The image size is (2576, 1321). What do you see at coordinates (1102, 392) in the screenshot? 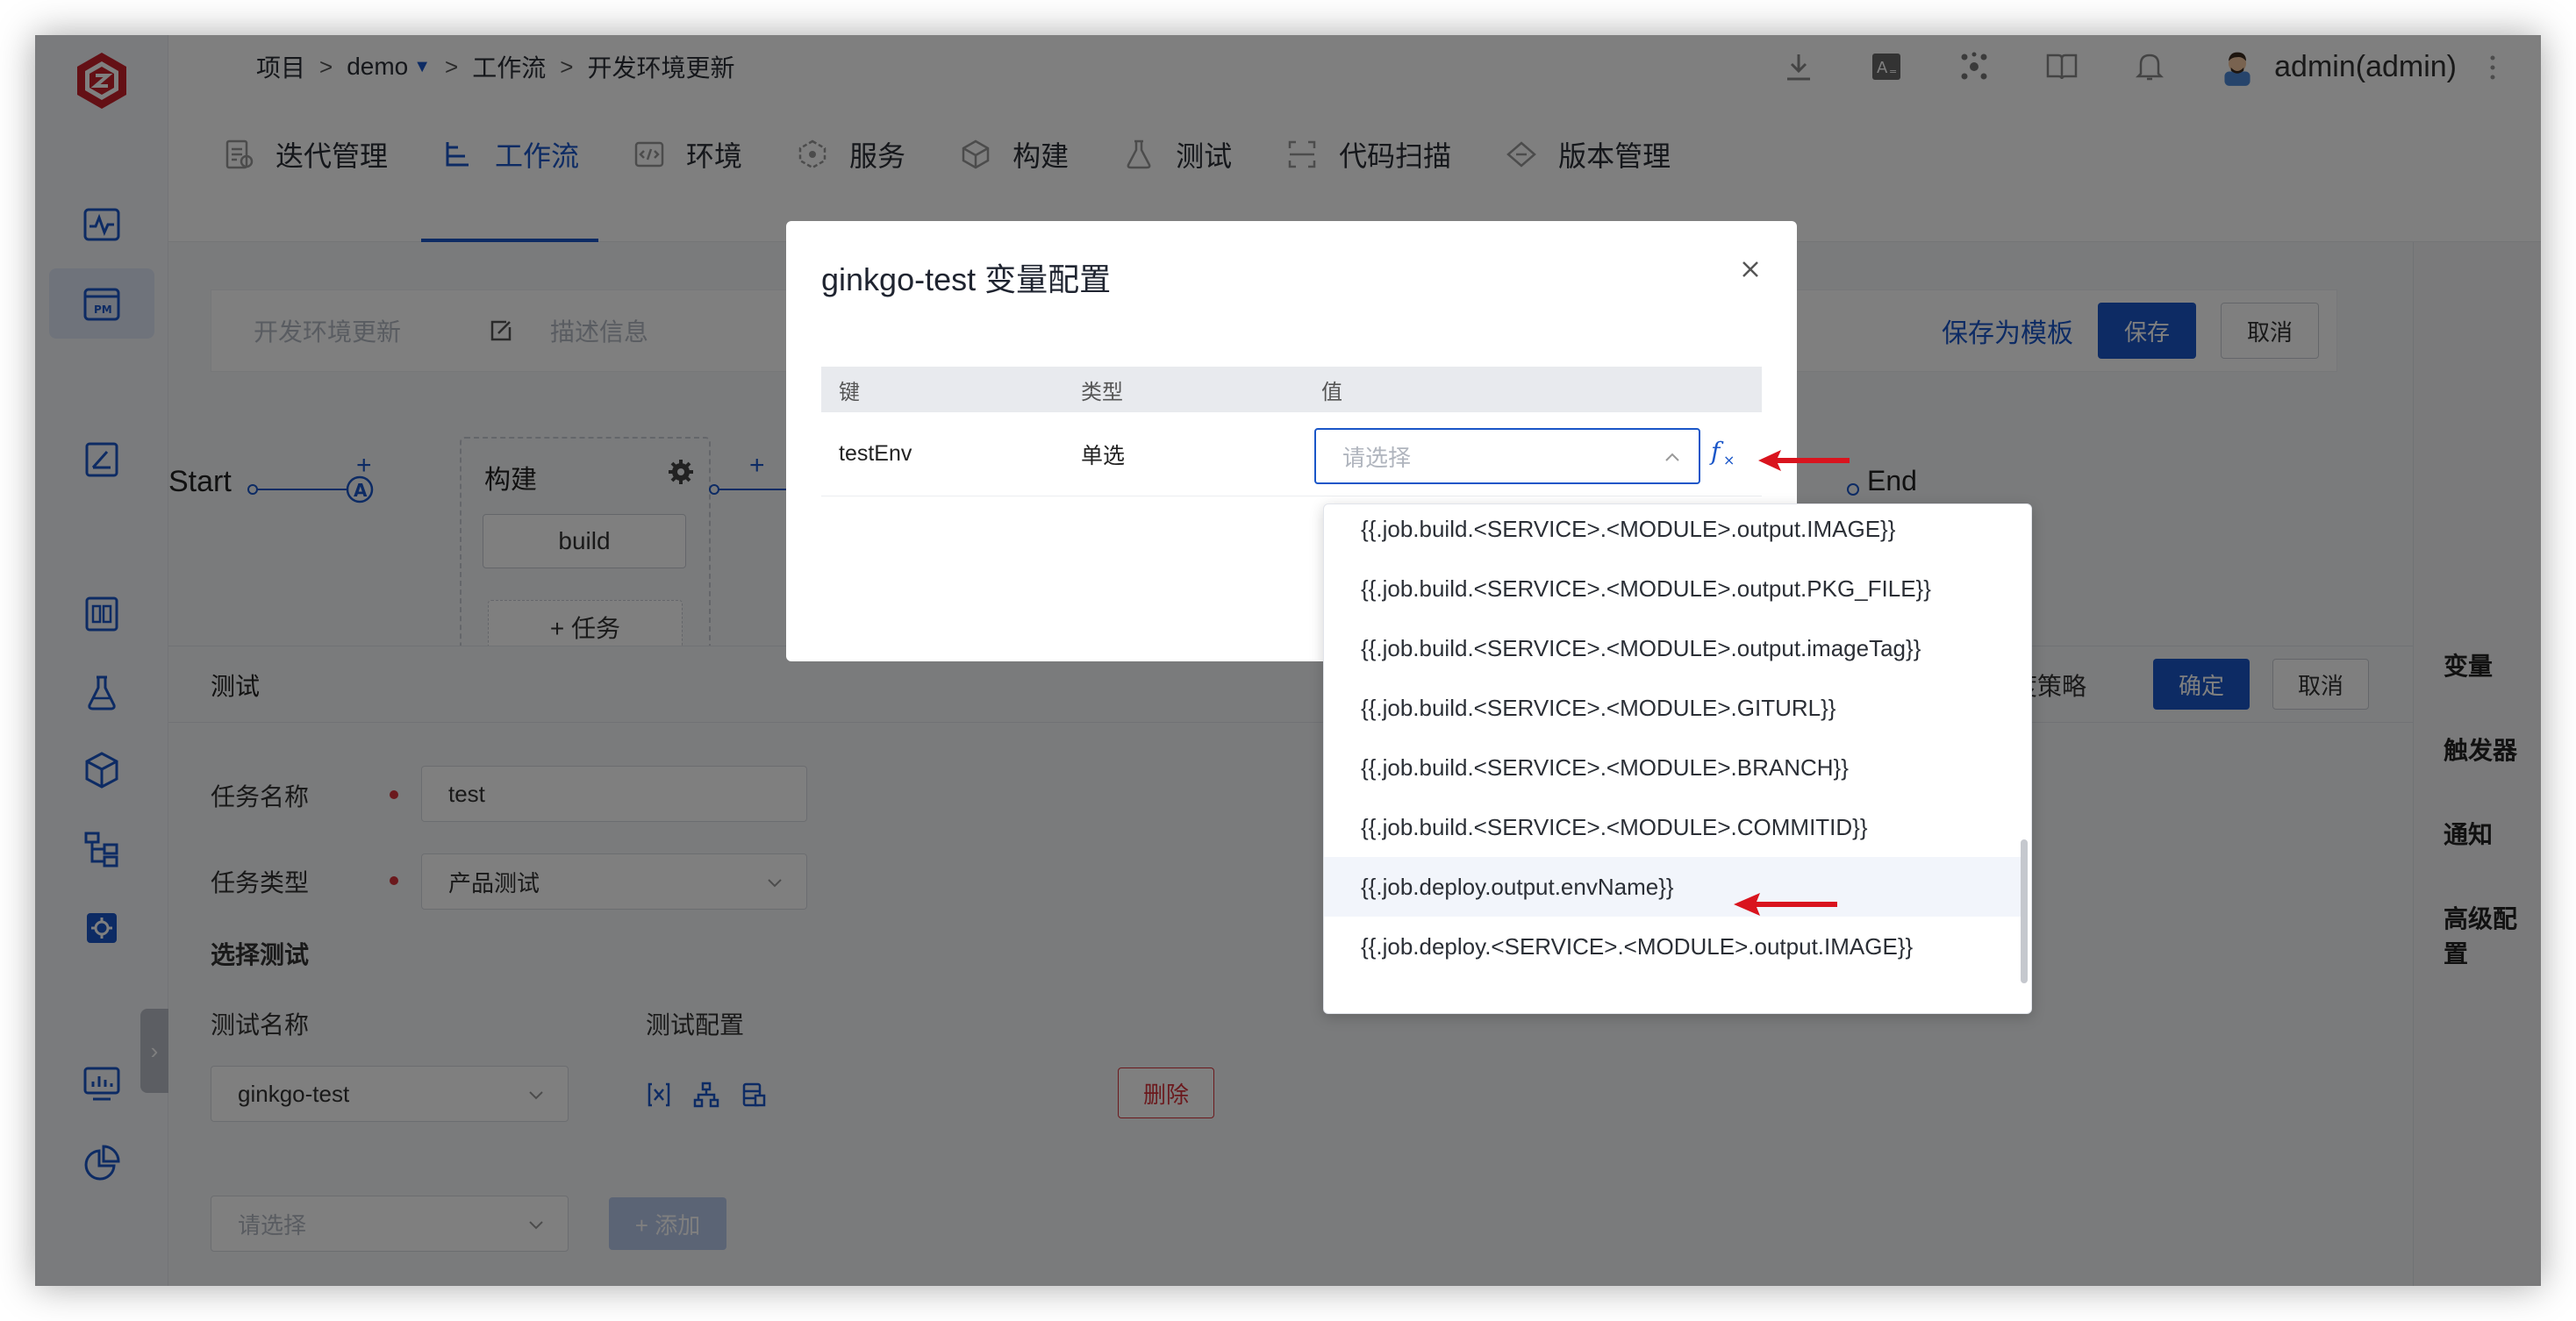
I see `column-type: 类型` at bounding box center [1102, 392].